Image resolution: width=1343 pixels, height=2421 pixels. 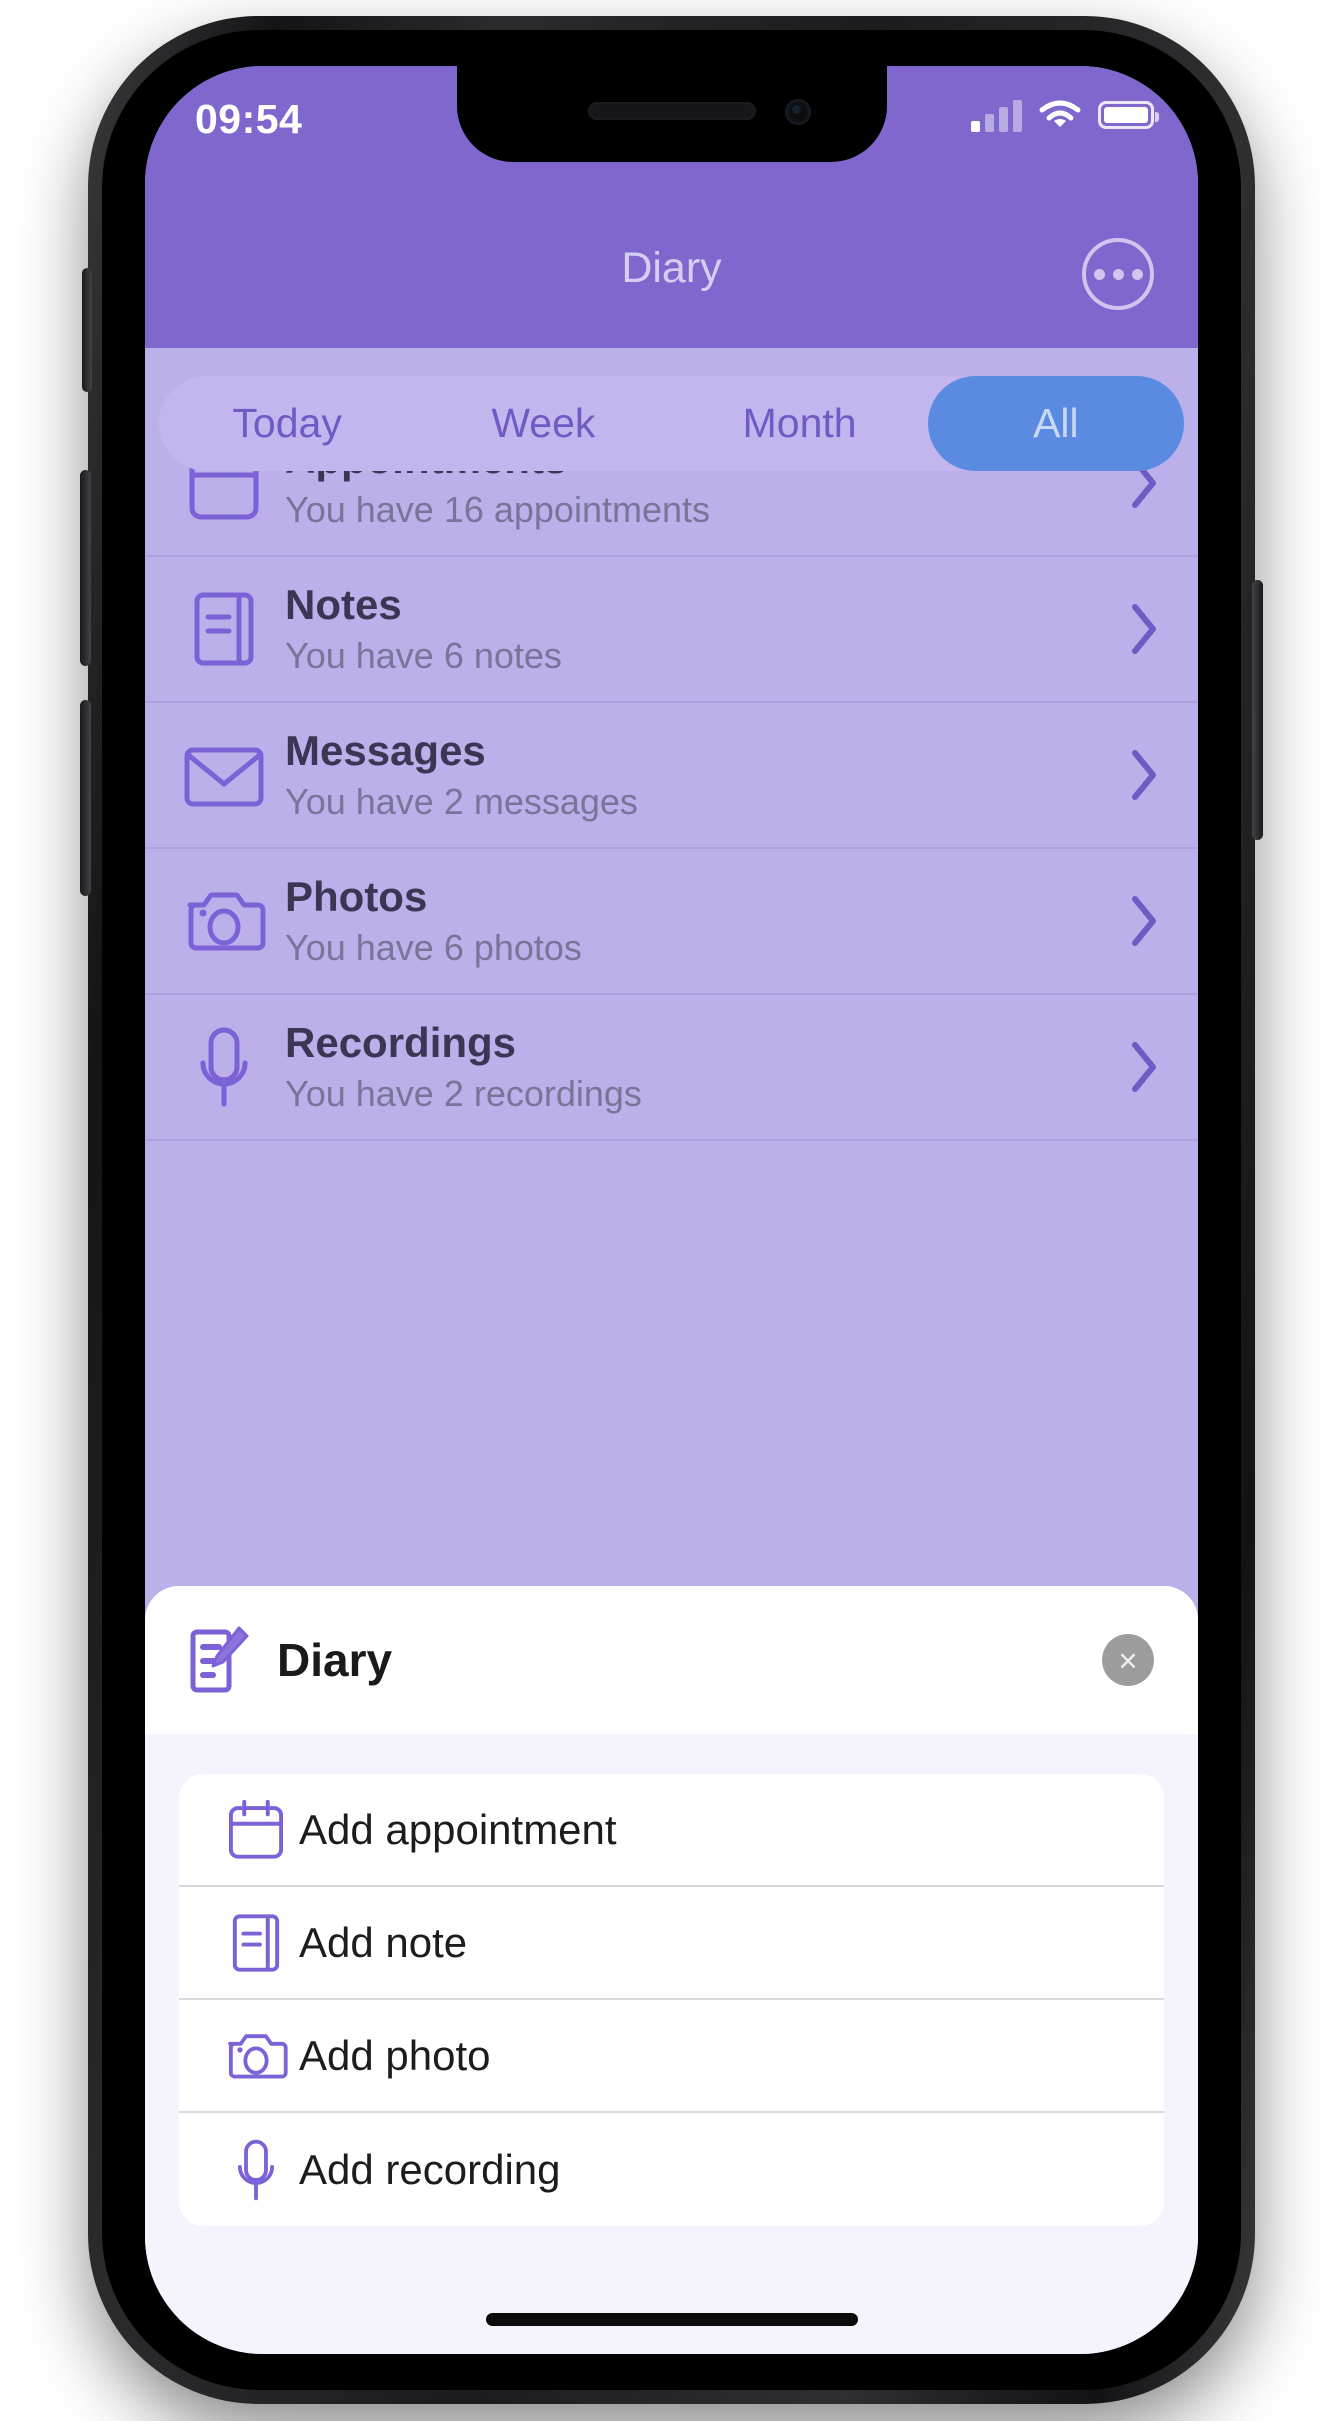 I want to click on menu-item-add-note: Add note, so click(x=671, y=1943).